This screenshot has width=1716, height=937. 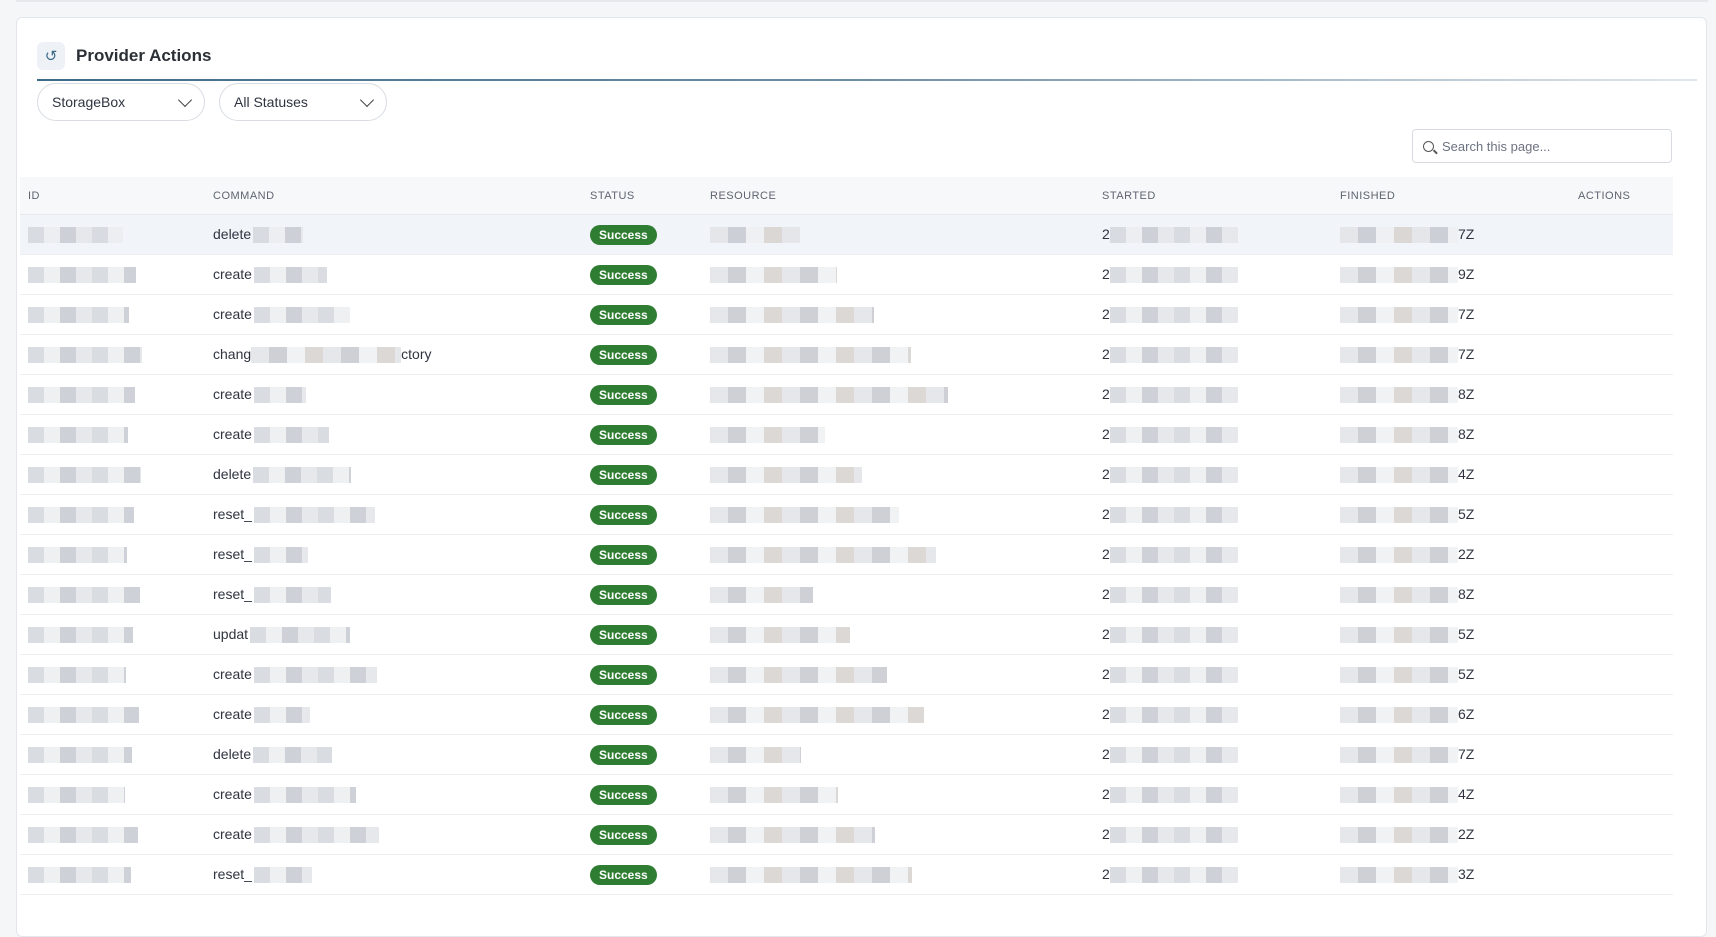 I want to click on column-header-resource: RESOURCE, so click(x=898, y=196).